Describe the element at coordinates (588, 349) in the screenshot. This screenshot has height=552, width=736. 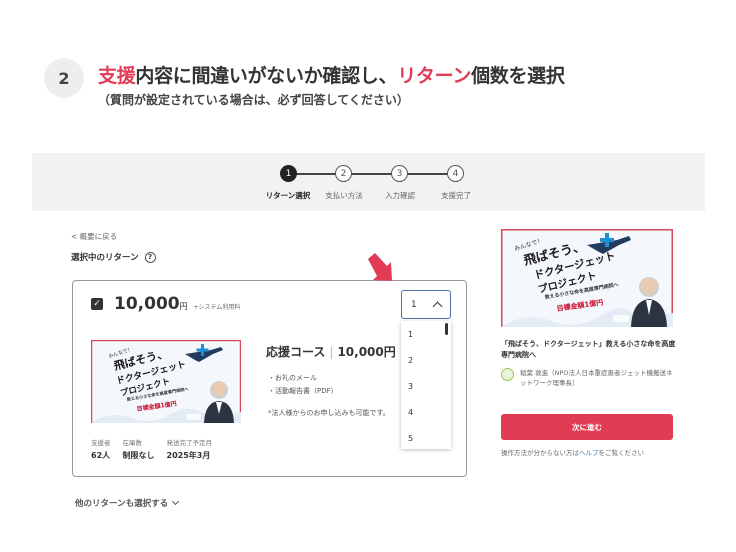
I see `sidebar-project-title: 「飛ばそう、ドクタージェット」救える小さな命を高度専門病院へ` at that location.